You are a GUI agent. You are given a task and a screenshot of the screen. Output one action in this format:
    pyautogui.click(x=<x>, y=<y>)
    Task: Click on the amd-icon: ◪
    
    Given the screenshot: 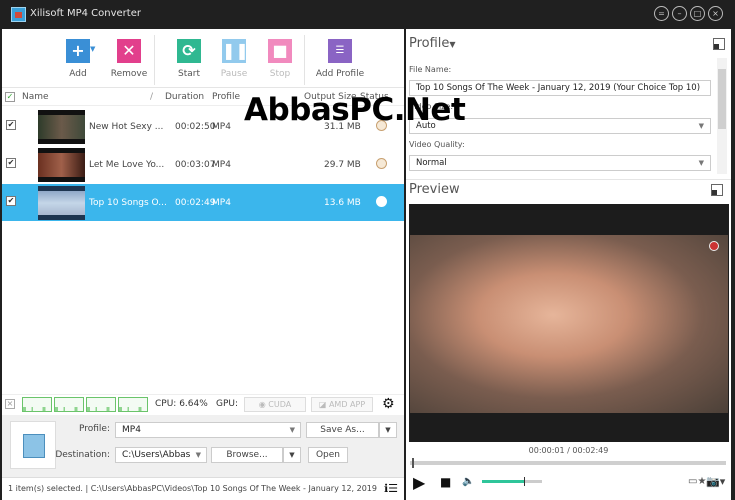 What is the action you would take?
    pyautogui.click(x=323, y=404)
    